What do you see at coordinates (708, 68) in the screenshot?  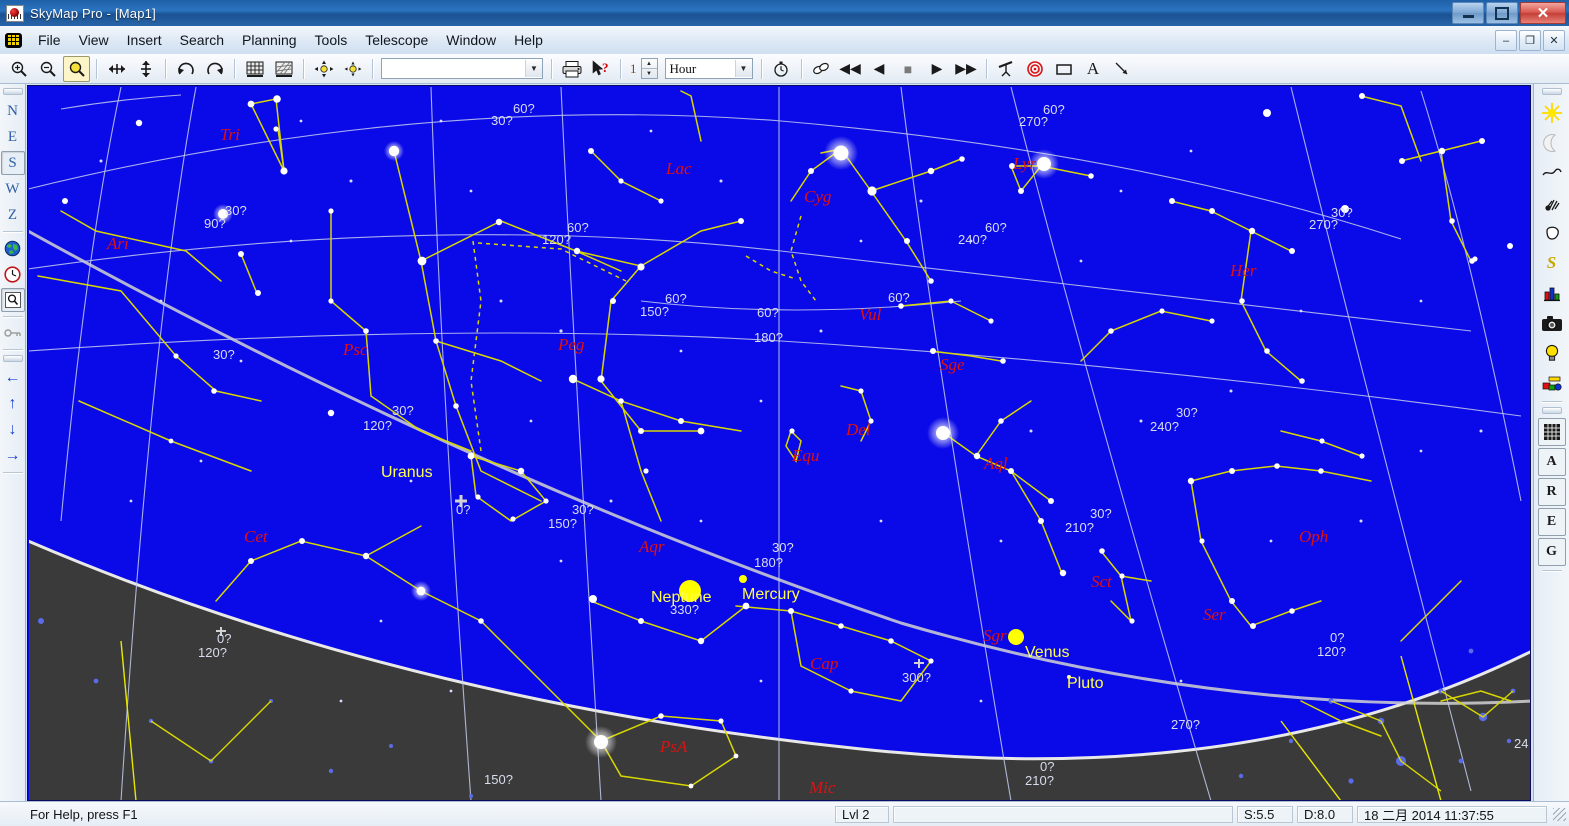 I see `time-unit-combo: Hour ▼` at bounding box center [708, 68].